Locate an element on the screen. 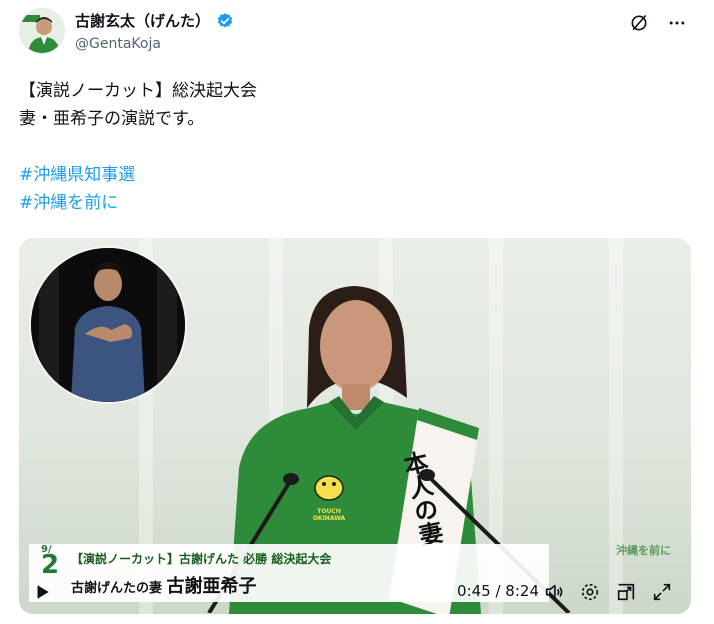  author-handle: @GentaKoja is located at coordinates (118, 44).